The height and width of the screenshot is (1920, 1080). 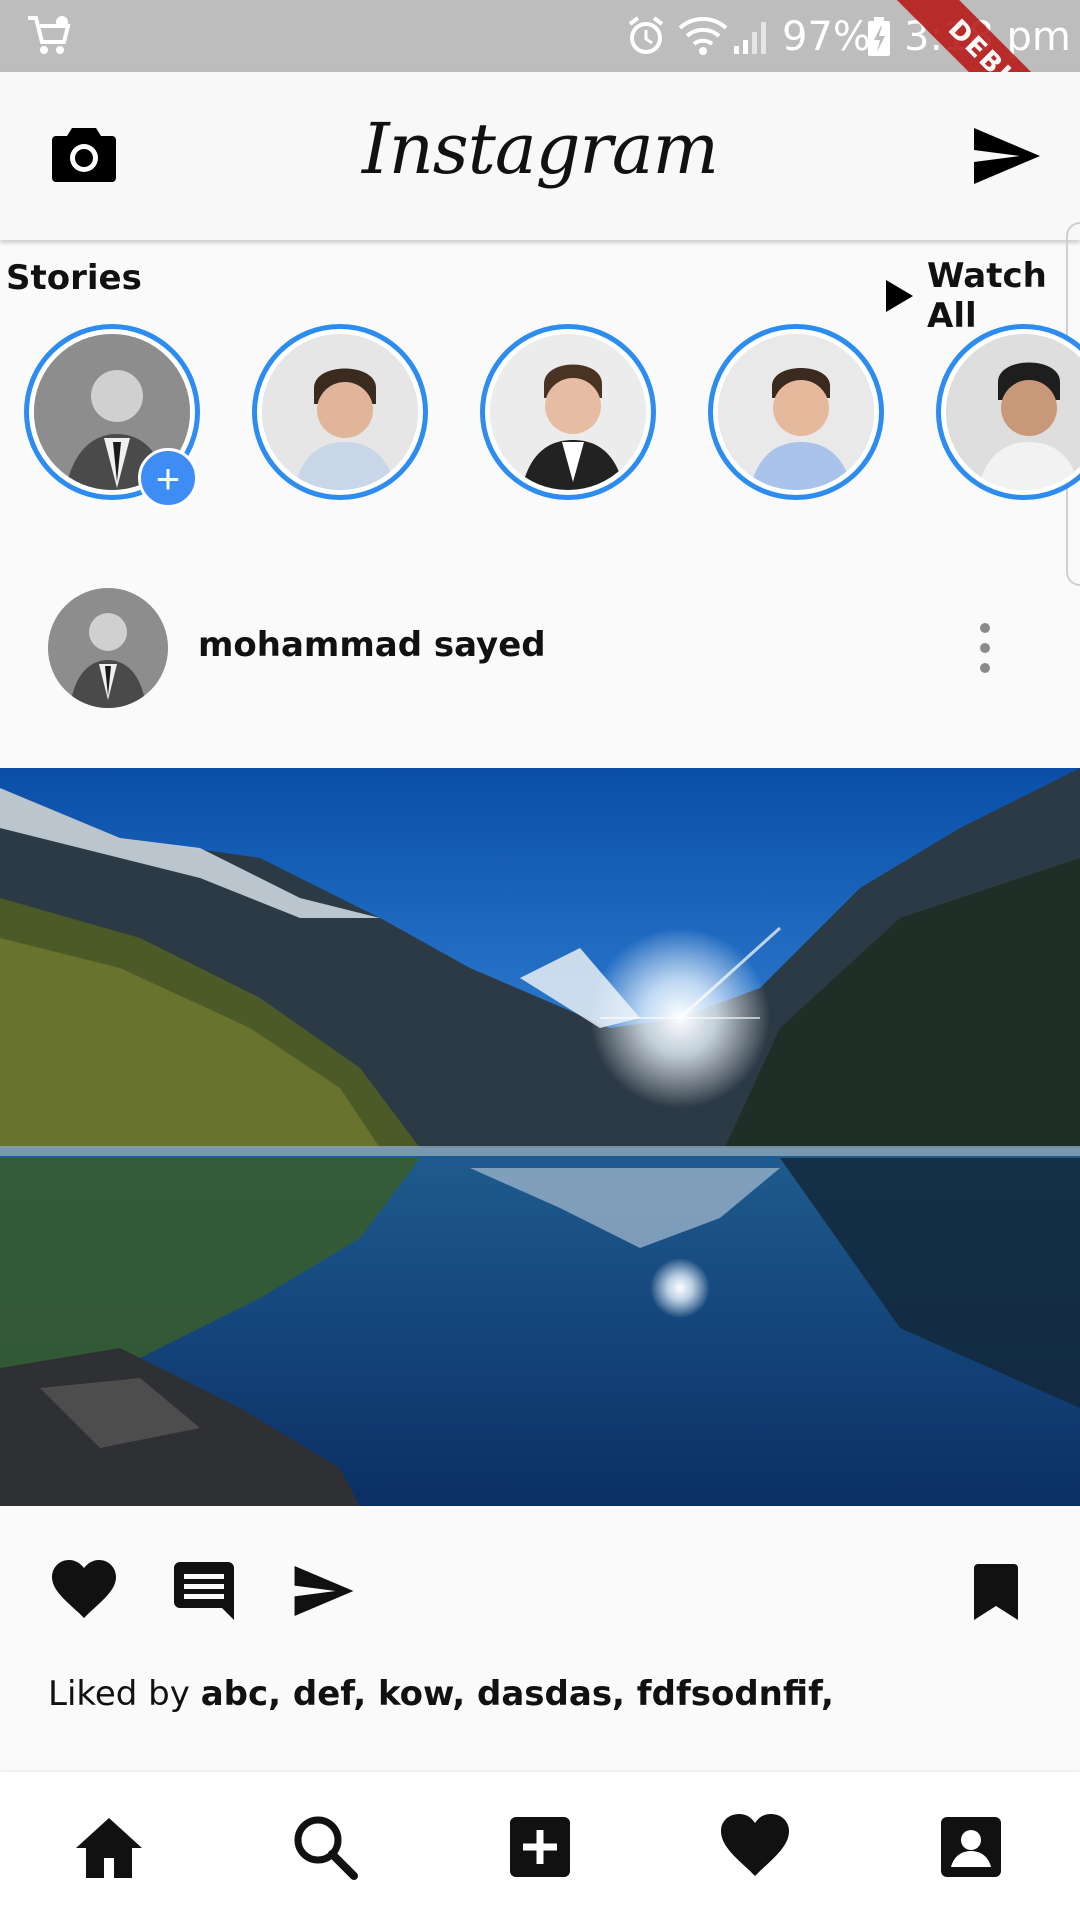 I want to click on add-box-icon, so click(x=540, y=1847).